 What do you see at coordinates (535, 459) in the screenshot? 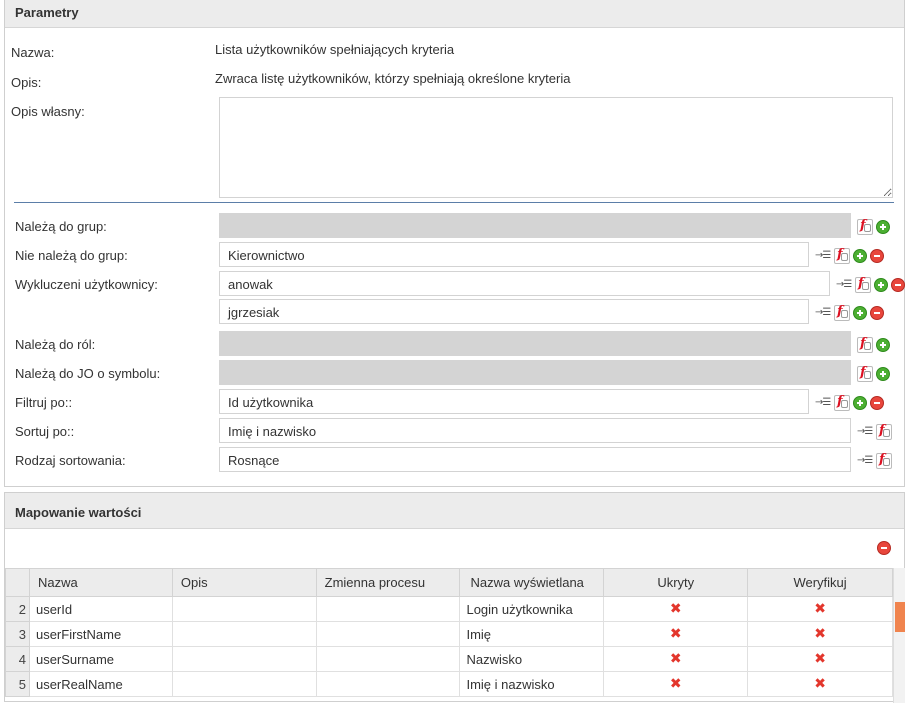
I see `rodzaj-field: Rosnące` at bounding box center [535, 459].